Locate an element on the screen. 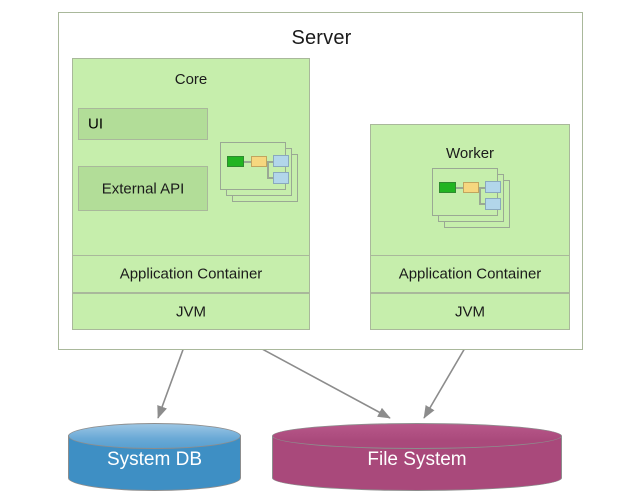 This screenshot has width=640, height=500. core-row-jvm-label: JVM is located at coordinates (191, 311).